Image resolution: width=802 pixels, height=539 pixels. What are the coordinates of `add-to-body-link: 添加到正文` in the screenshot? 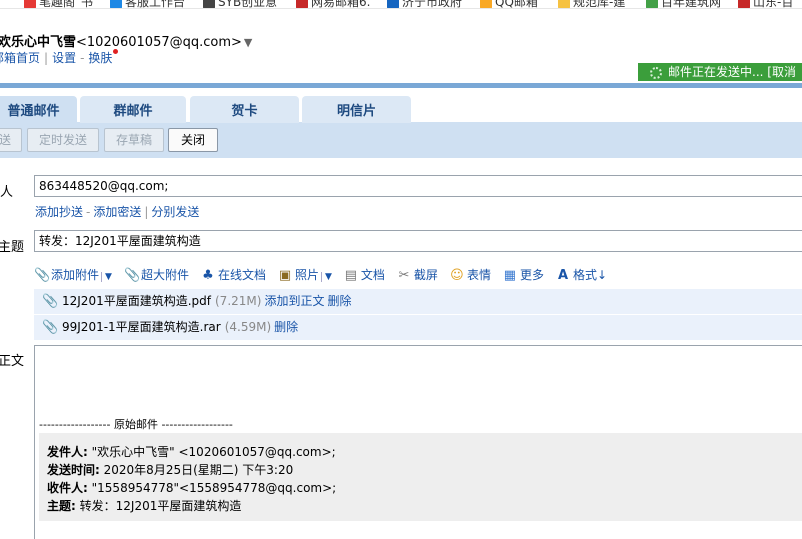 It's located at (294, 301).